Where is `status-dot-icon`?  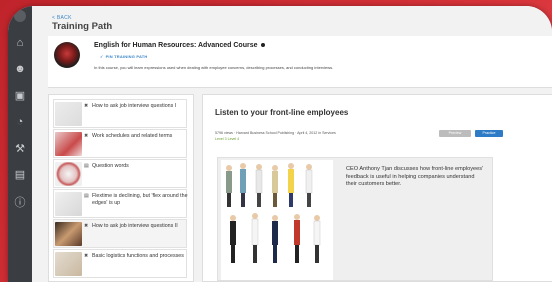 status-dot-icon is located at coordinates (263, 45).